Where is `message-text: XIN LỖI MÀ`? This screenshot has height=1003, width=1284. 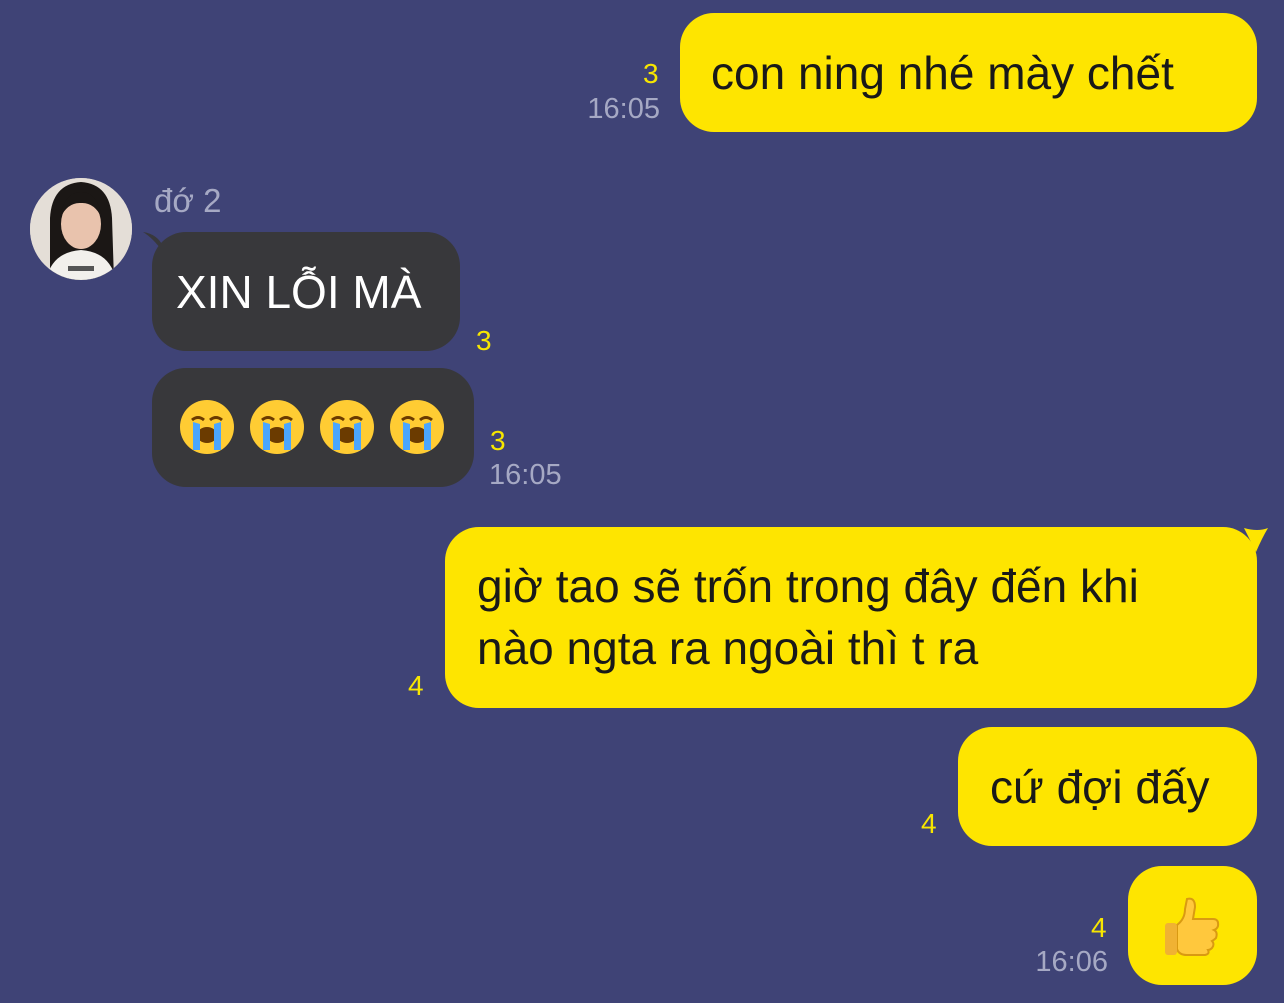 message-text: XIN LỖI MÀ is located at coordinates (299, 292).